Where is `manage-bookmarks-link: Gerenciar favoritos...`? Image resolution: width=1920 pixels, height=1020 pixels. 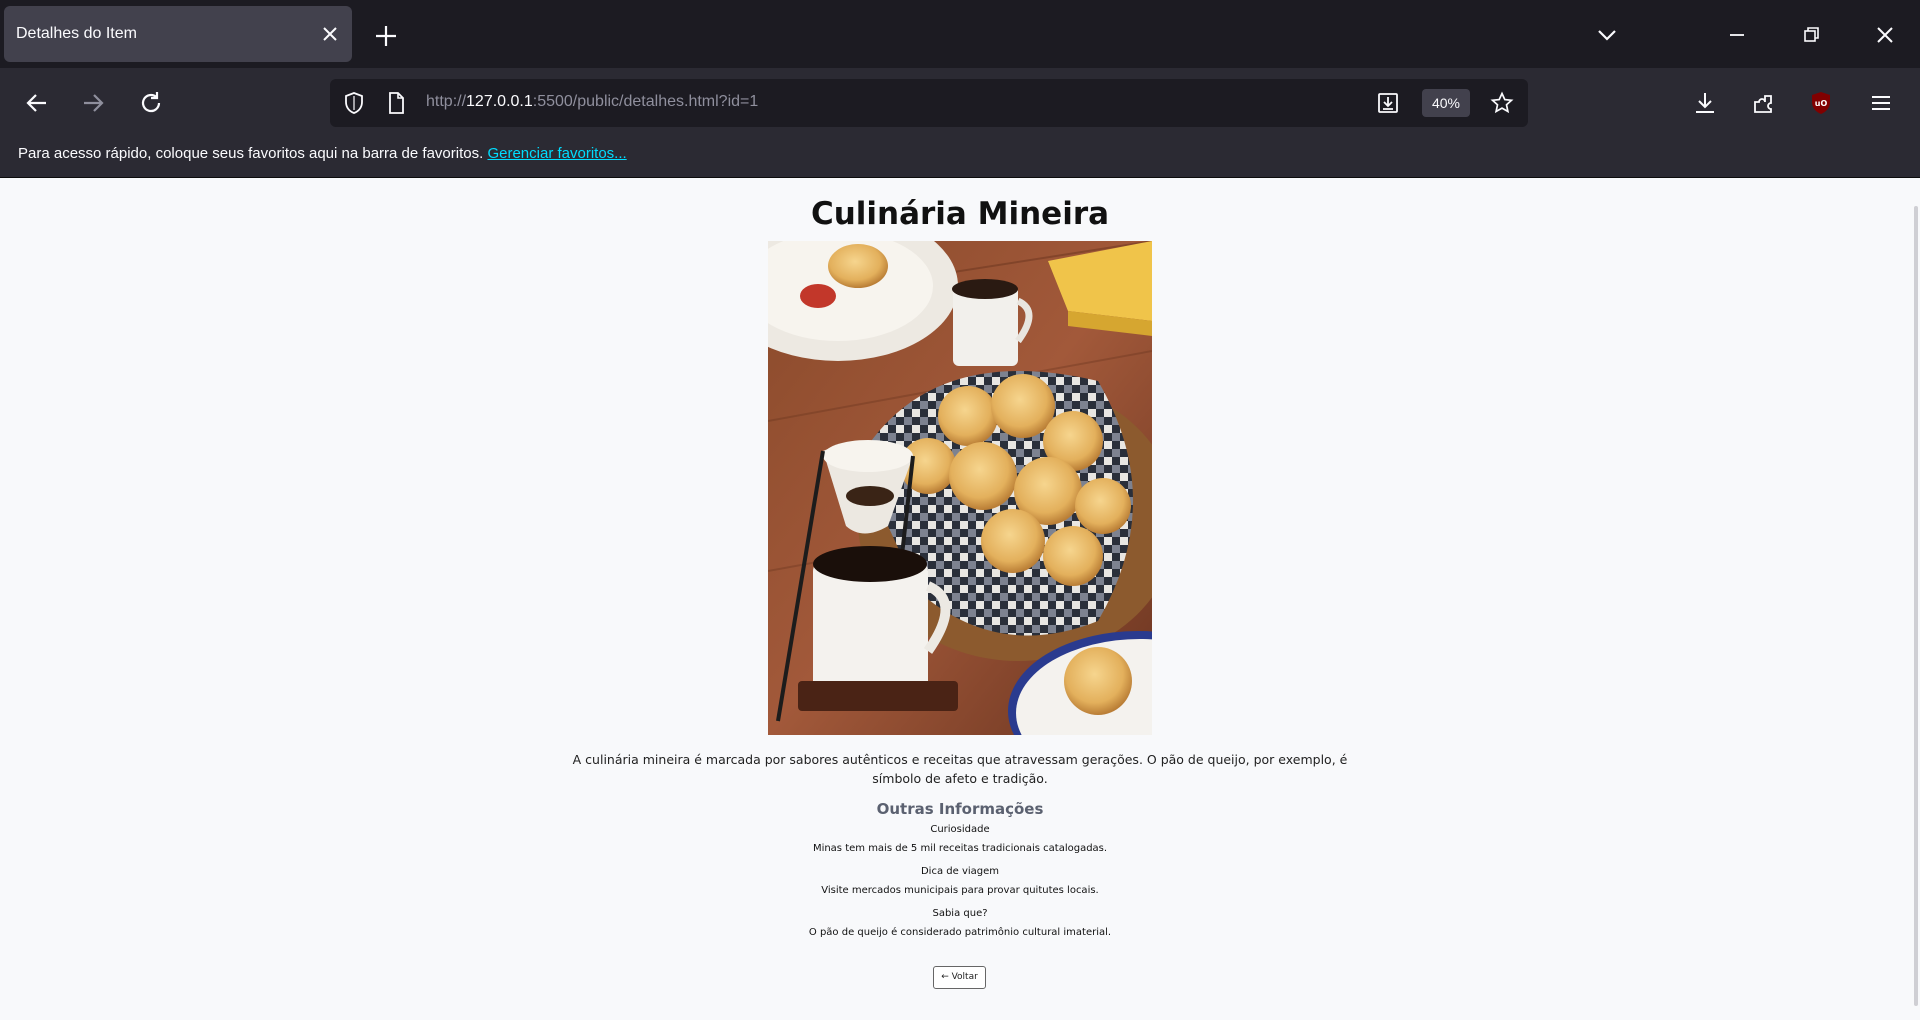
manage-bookmarks-link: Gerenciar favoritos... is located at coordinates (556, 153).